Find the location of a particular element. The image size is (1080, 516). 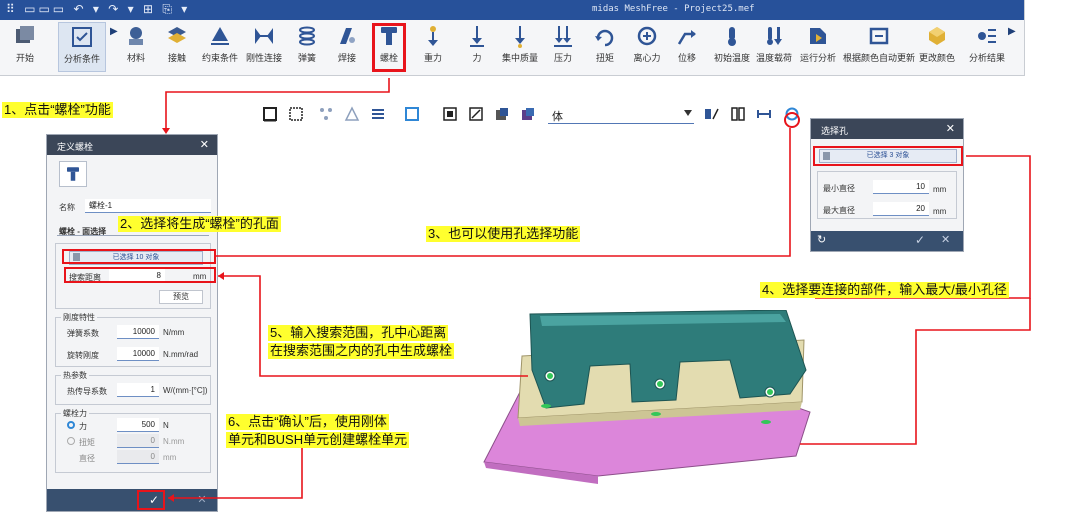

annotation-step1: 1、点击“螺栓”功能 is located at coordinates (57, 110).